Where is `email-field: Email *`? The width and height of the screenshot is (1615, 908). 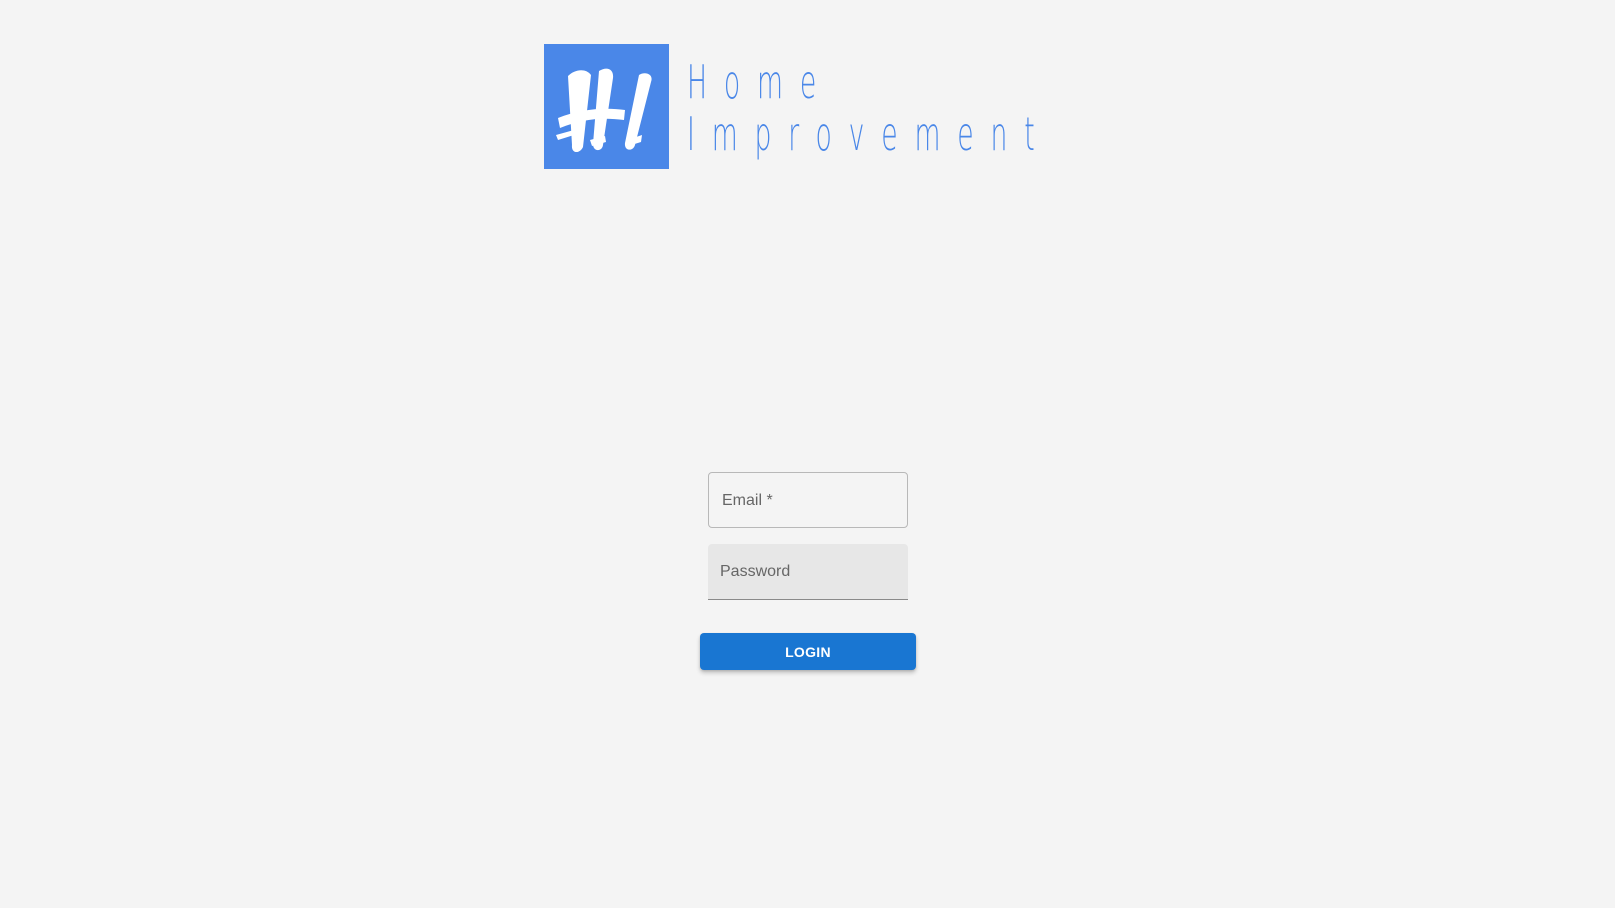 email-field: Email * is located at coordinates (808, 500).